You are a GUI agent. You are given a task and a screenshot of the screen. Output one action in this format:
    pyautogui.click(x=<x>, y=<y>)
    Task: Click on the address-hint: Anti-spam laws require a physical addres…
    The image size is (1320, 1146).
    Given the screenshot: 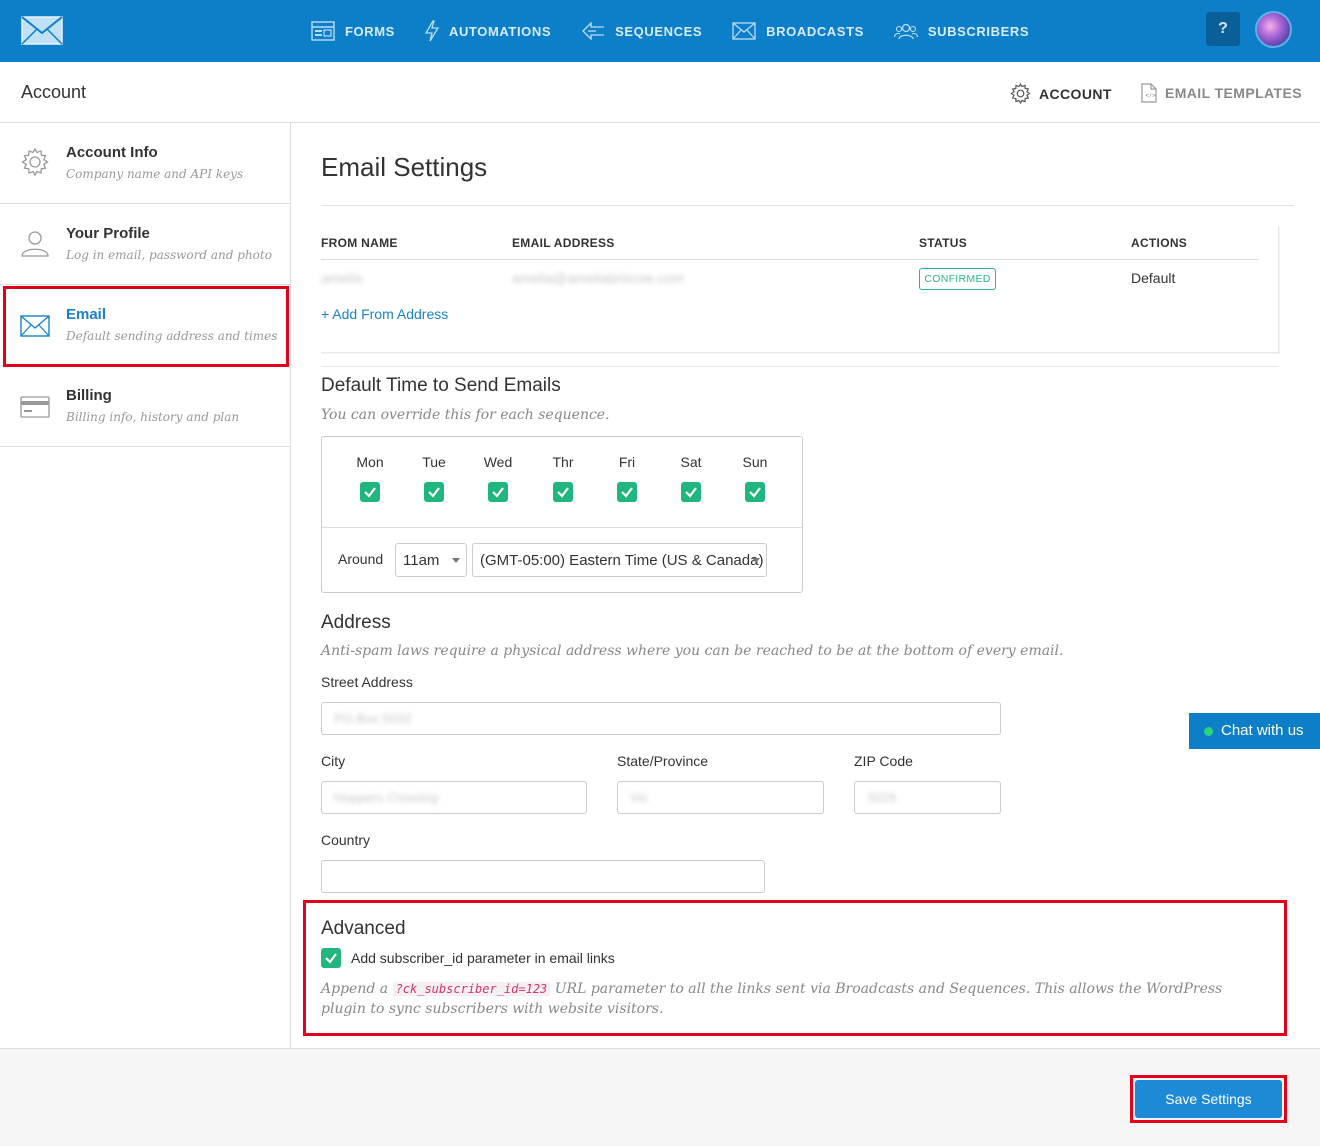 What is the action you would take?
    pyautogui.click(x=692, y=651)
    